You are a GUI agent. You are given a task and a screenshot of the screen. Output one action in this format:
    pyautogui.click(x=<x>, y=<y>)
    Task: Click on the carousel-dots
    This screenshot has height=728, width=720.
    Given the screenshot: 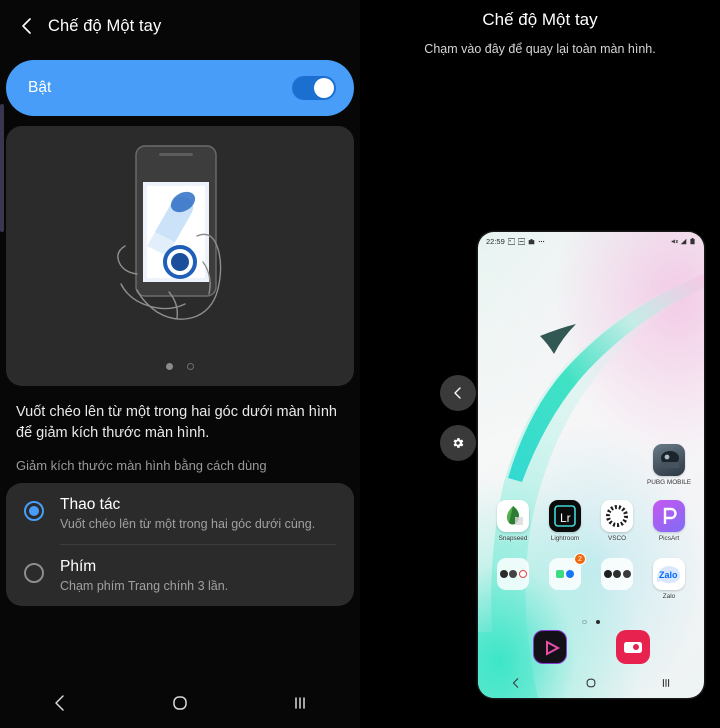 What is the action you would take?
    pyautogui.click(x=180, y=366)
    